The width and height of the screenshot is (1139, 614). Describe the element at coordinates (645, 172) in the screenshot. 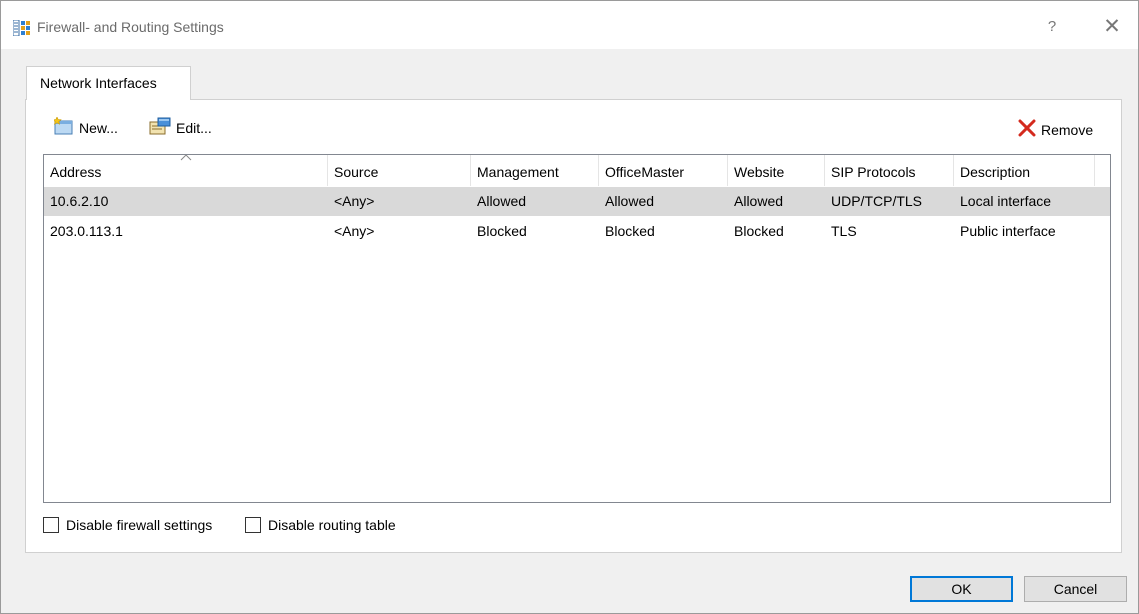

I see `column-header-label: OfficeMaster` at that location.